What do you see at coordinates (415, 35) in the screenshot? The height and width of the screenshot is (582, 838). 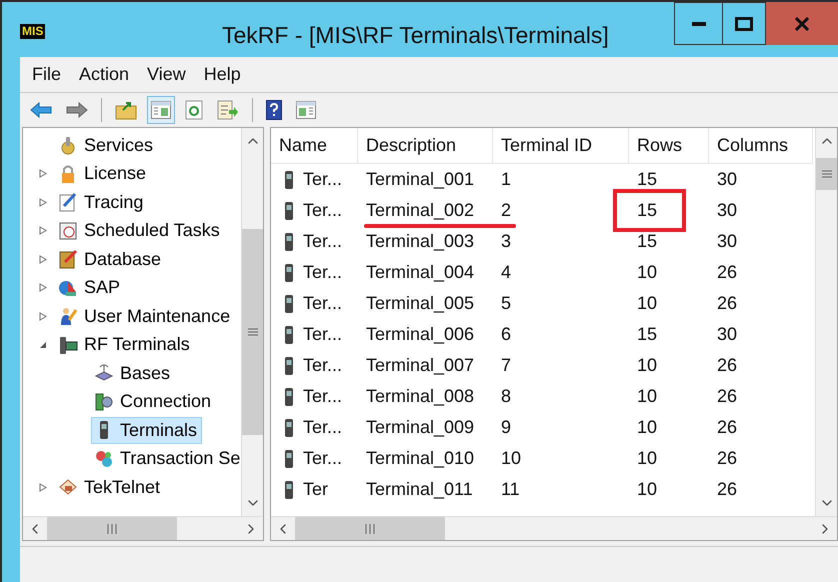 I see `window-title: TekRF - [MIS\RF Terminals\Terminals]` at bounding box center [415, 35].